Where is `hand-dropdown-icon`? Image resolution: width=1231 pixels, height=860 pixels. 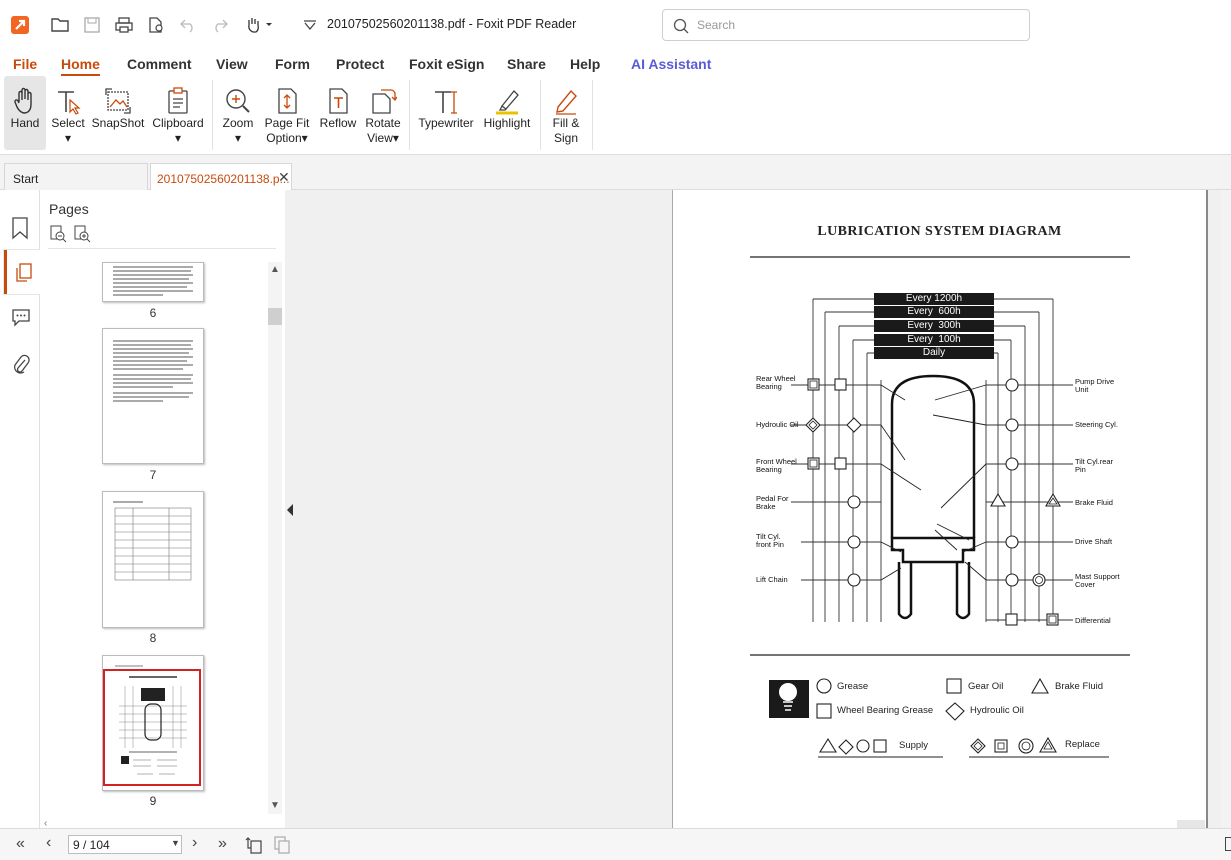 hand-dropdown-icon is located at coordinates (259, 25).